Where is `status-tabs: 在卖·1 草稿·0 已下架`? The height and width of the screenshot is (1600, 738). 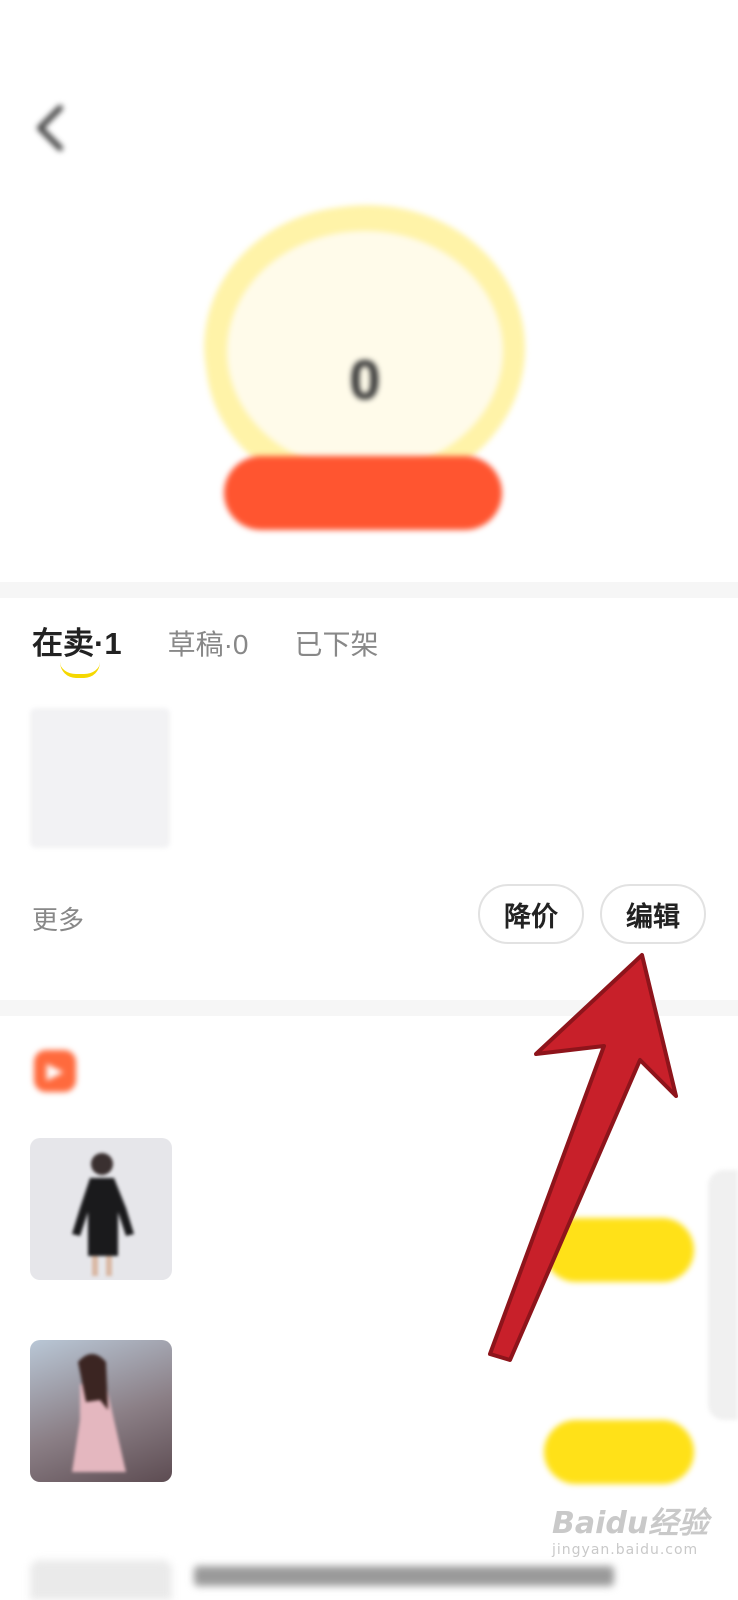
status-tabs: 在卖·1 草稿·0 已下架 is located at coordinates (228, 648).